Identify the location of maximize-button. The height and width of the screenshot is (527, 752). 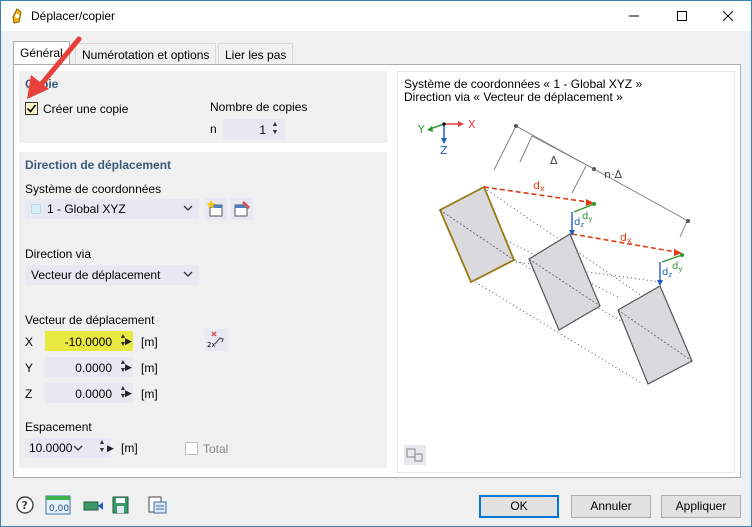
(682, 16).